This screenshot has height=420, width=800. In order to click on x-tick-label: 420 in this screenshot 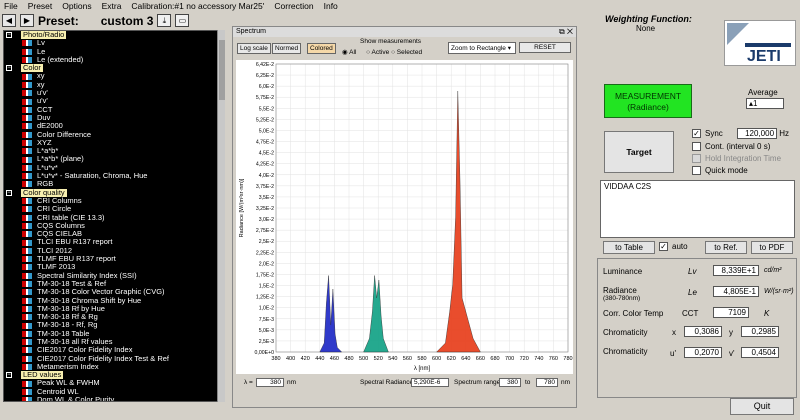, I will do `click(305, 359)`.